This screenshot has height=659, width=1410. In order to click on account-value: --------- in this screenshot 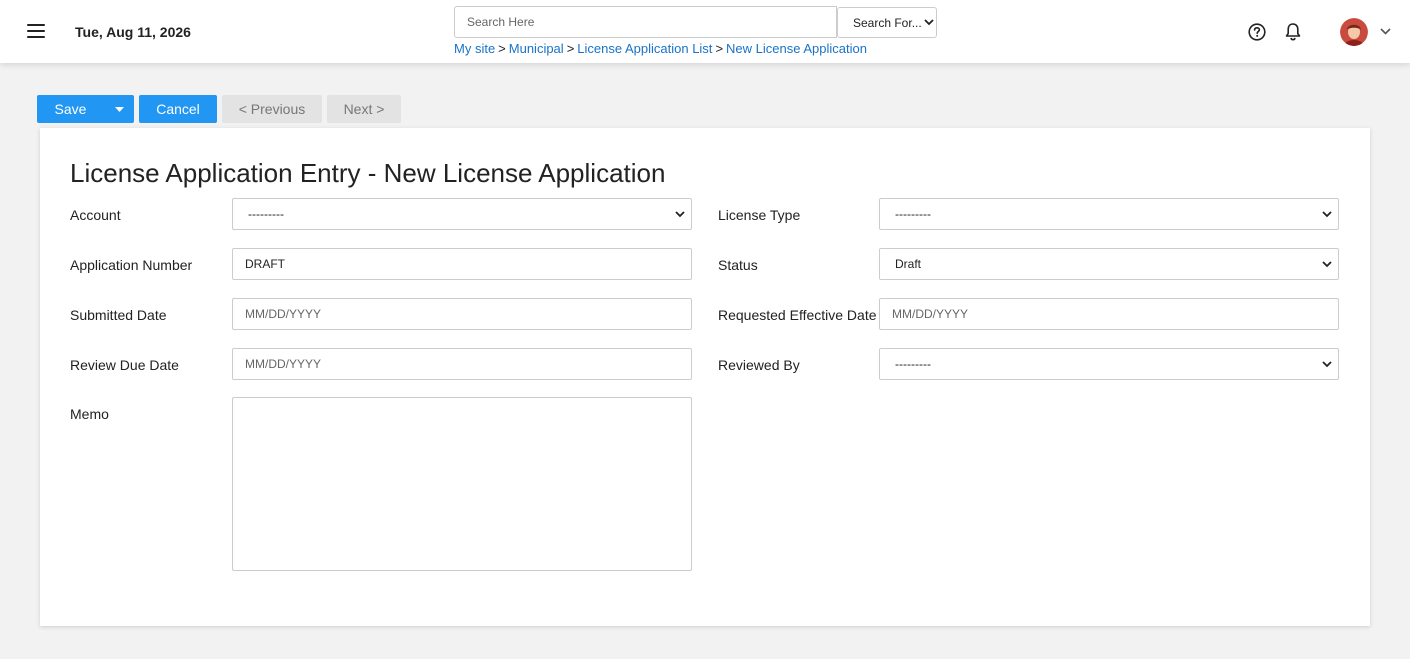, I will do `click(266, 214)`.